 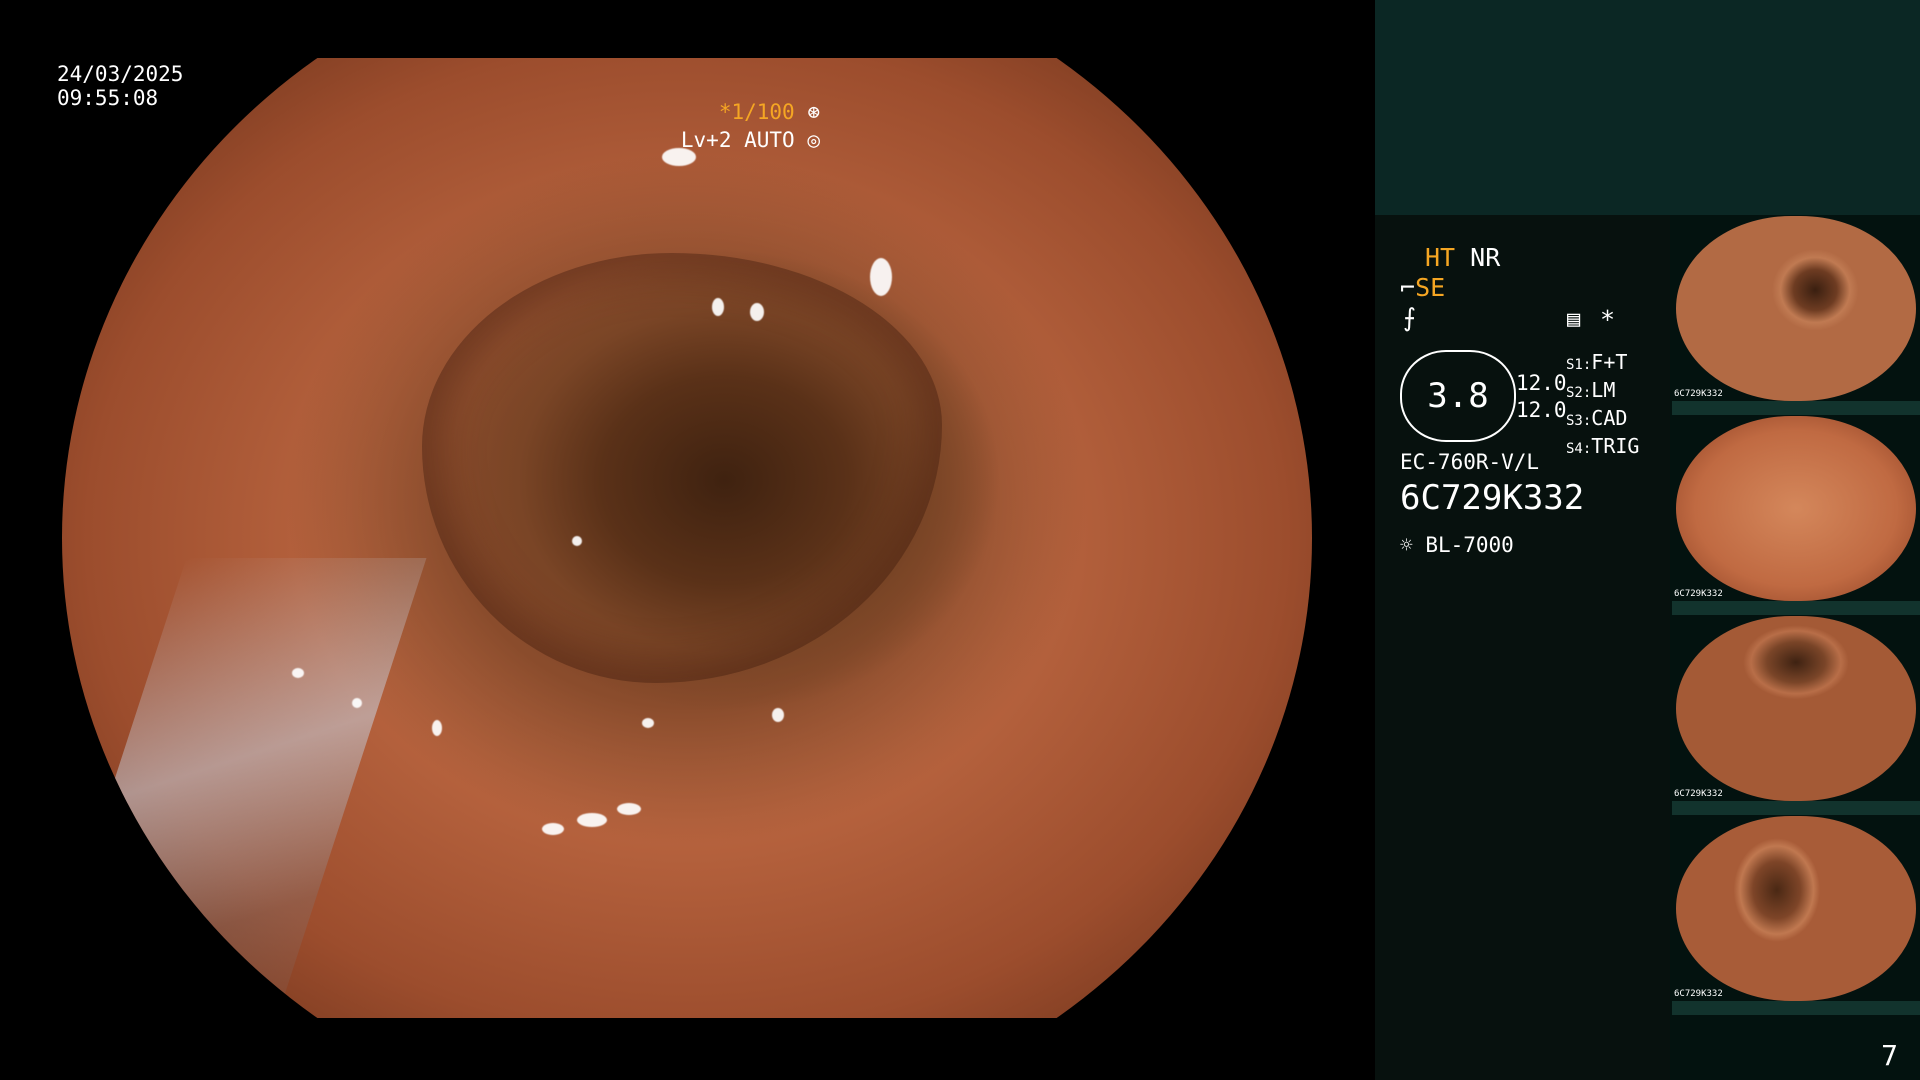 What do you see at coordinates (1406, 545) in the screenshot?
I see `light-source-icon: ☼` at bounding box center [1406, 545].